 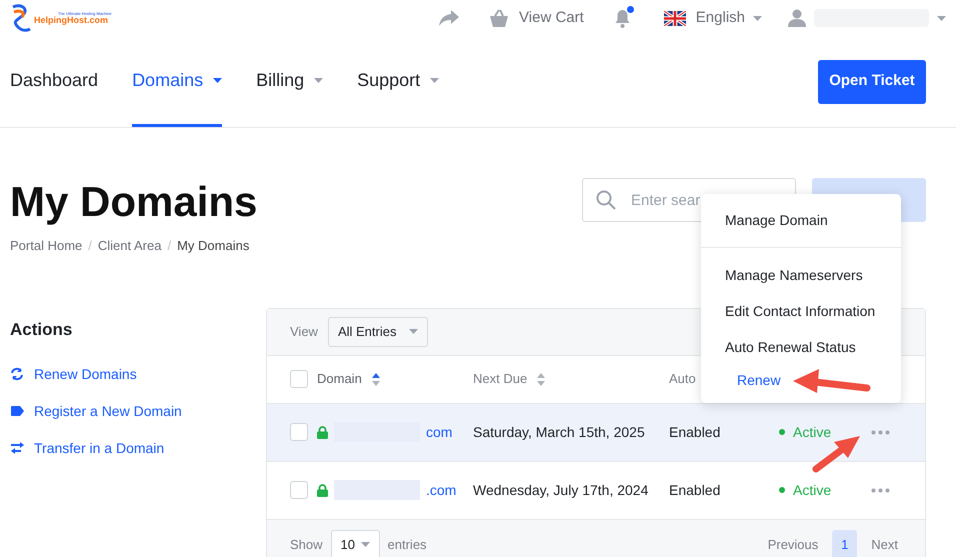 I want to click on entries-label: entries, so click(x=407, y=545).